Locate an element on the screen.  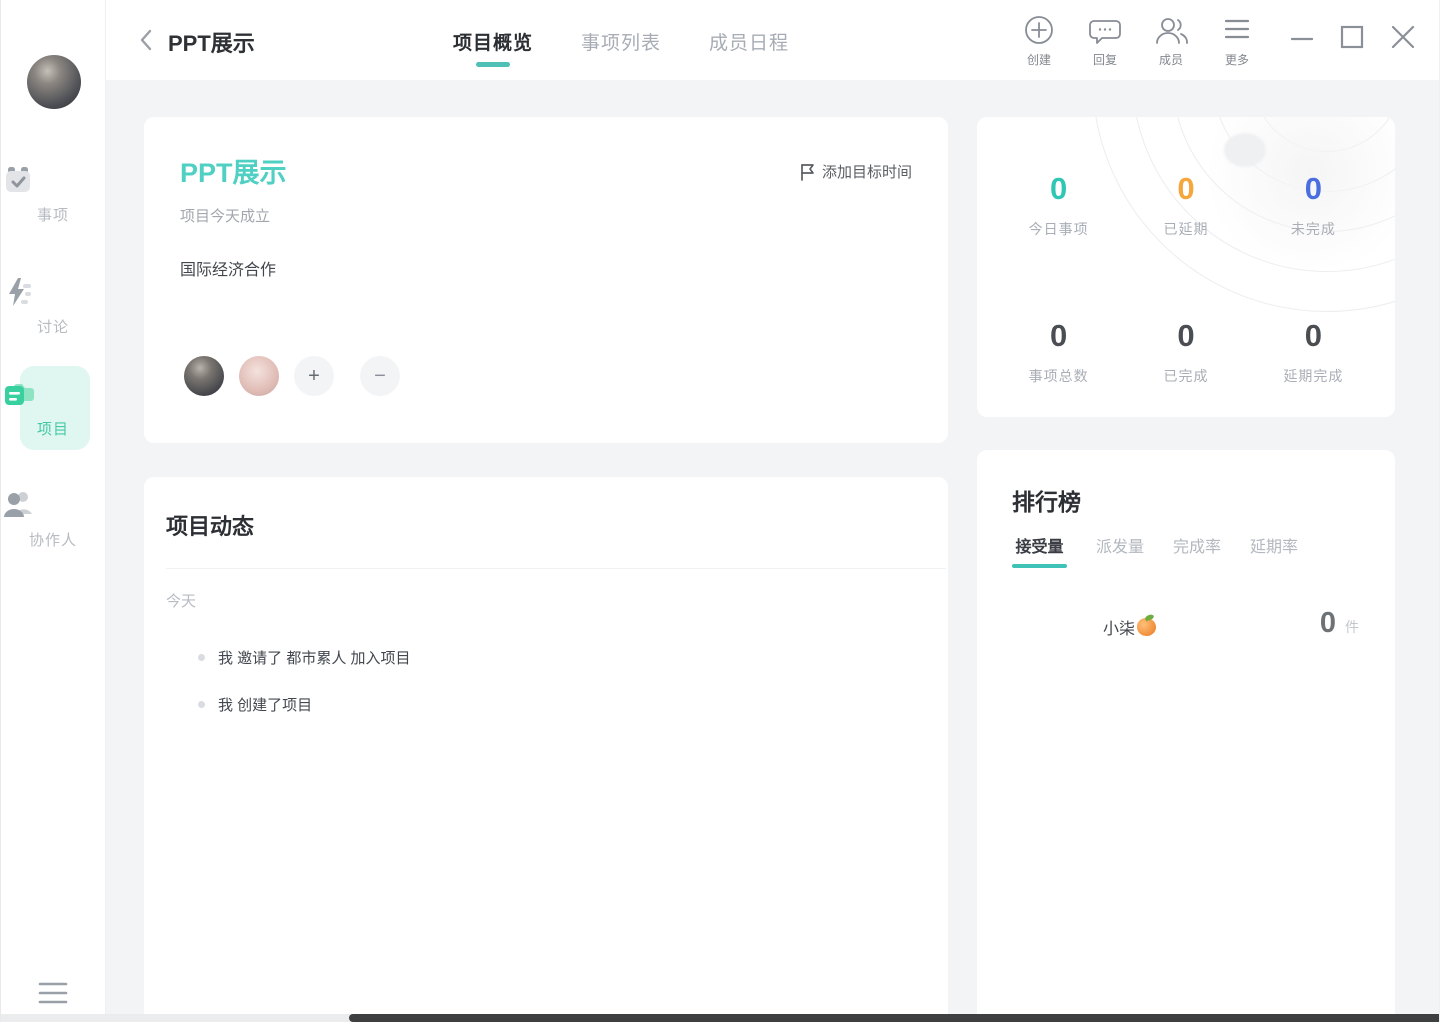
stat-total-tasks: 0 事项总数 is located at coordinates (1058, 348).